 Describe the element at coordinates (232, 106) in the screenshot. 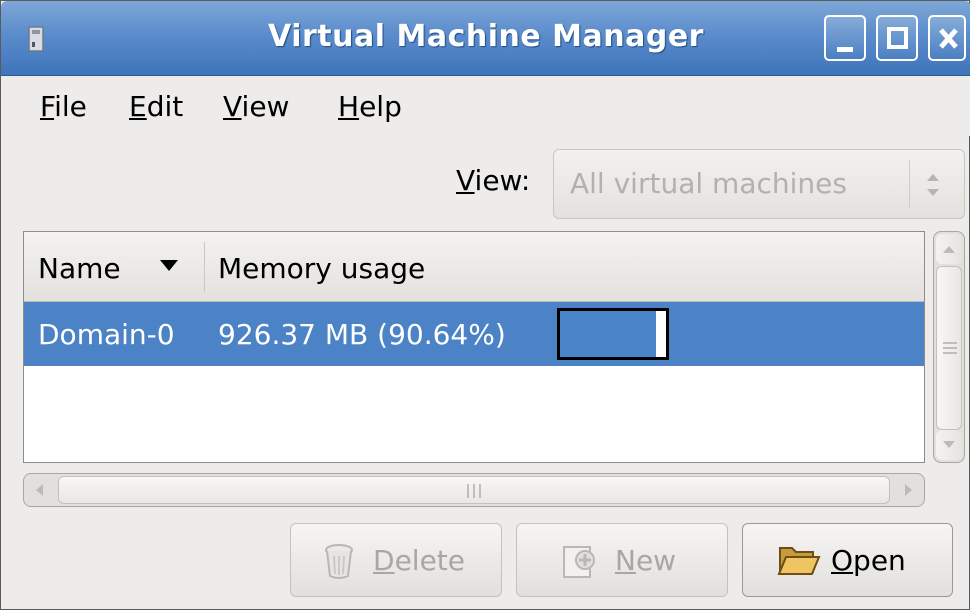

I see `menu-view-mnemonic: V` at that location.